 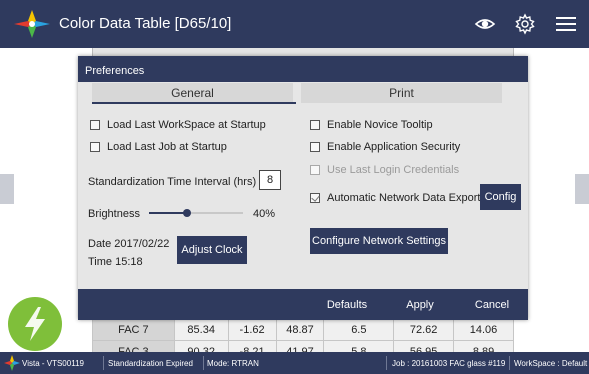 I want to click on hamburger-menu-icon, so click(x=566, y=24).